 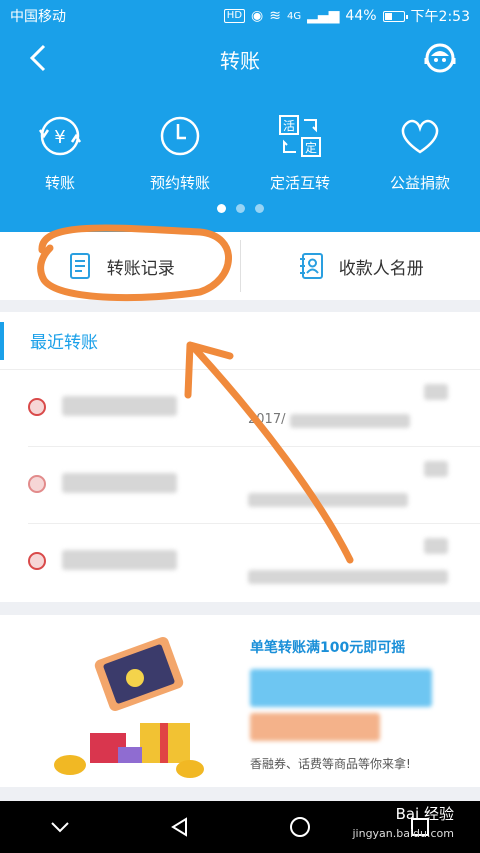 I want to click on quick-action-fixed-current: 活 定 定活互转, so click(x=300, y=152).